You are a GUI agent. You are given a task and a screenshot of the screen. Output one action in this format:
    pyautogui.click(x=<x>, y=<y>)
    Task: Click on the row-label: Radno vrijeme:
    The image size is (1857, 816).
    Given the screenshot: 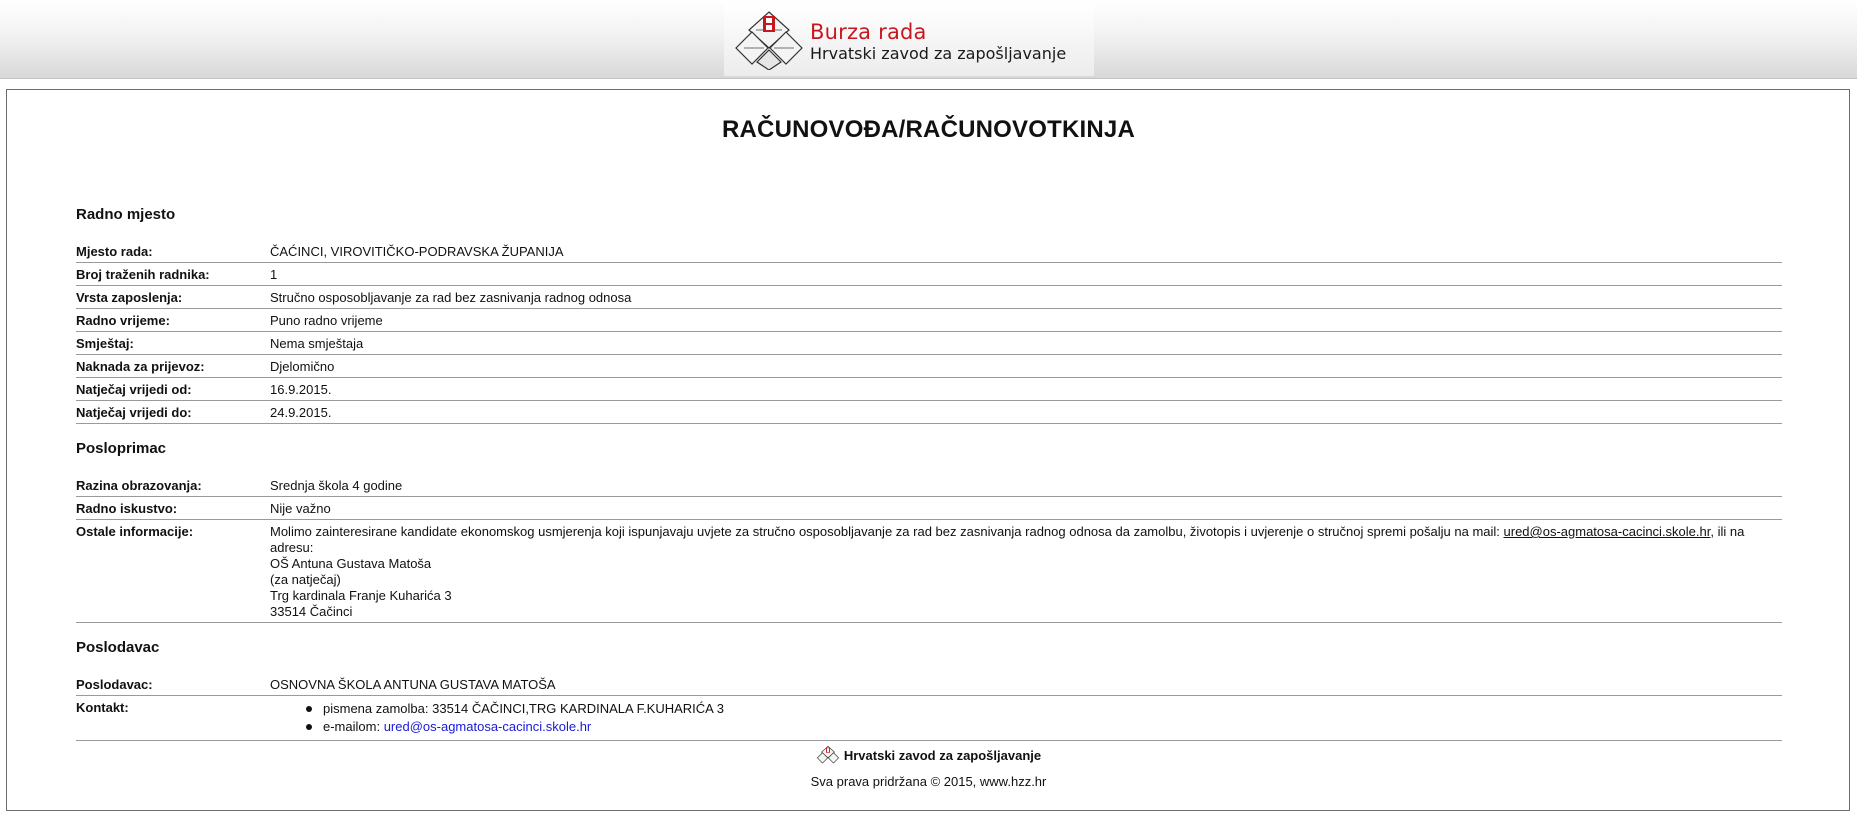 What is the action you would take?
    pyautogui.click(x=123, y=320)
    